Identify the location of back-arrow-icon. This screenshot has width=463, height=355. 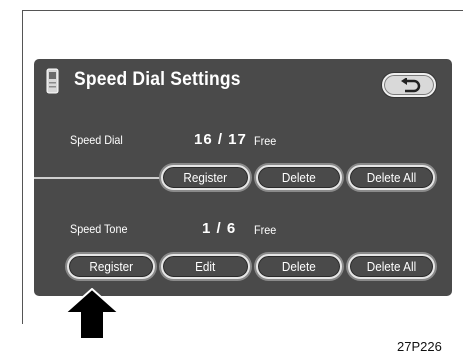
(411, 85).